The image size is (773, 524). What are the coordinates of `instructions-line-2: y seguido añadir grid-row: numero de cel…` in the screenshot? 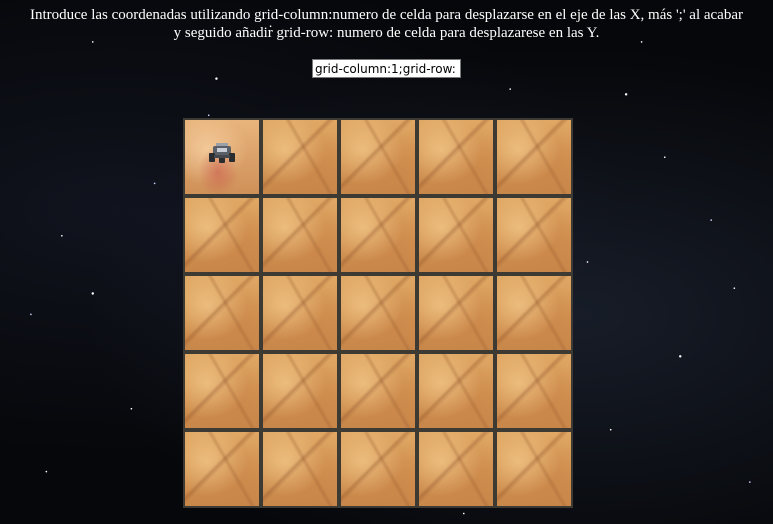 It's located at (386, 33).